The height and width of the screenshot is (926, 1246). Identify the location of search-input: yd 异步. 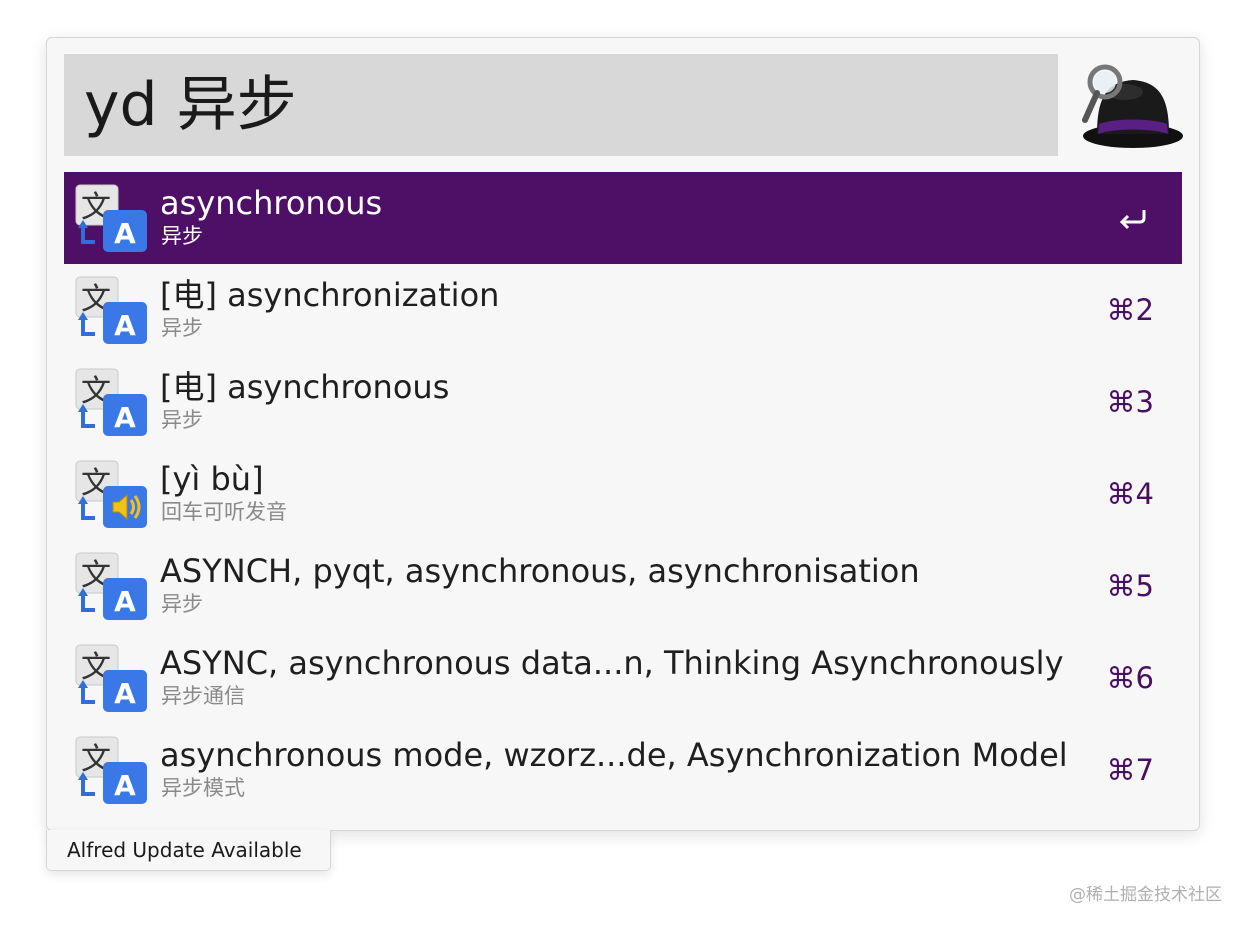
(561, 105).